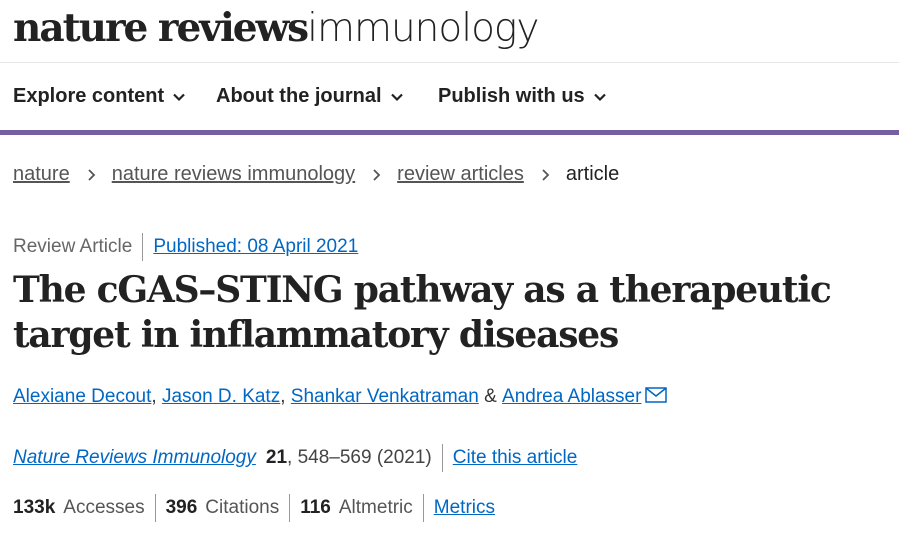 The height and width of the screenshot is (537, 899). What do you see at coordinates (255, 247) in the screenshot?
I see `published-date: Published: 08 April 2021` at bounding box center [255, 247].